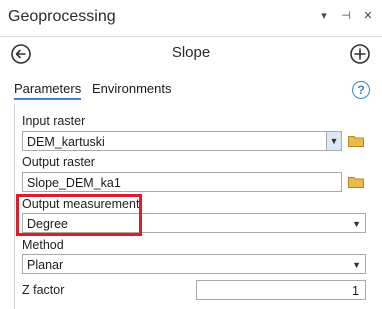  Describe the element at coordinates (62, 16) in the screenshot. I see `window-title: Geoprocessing` at that location.